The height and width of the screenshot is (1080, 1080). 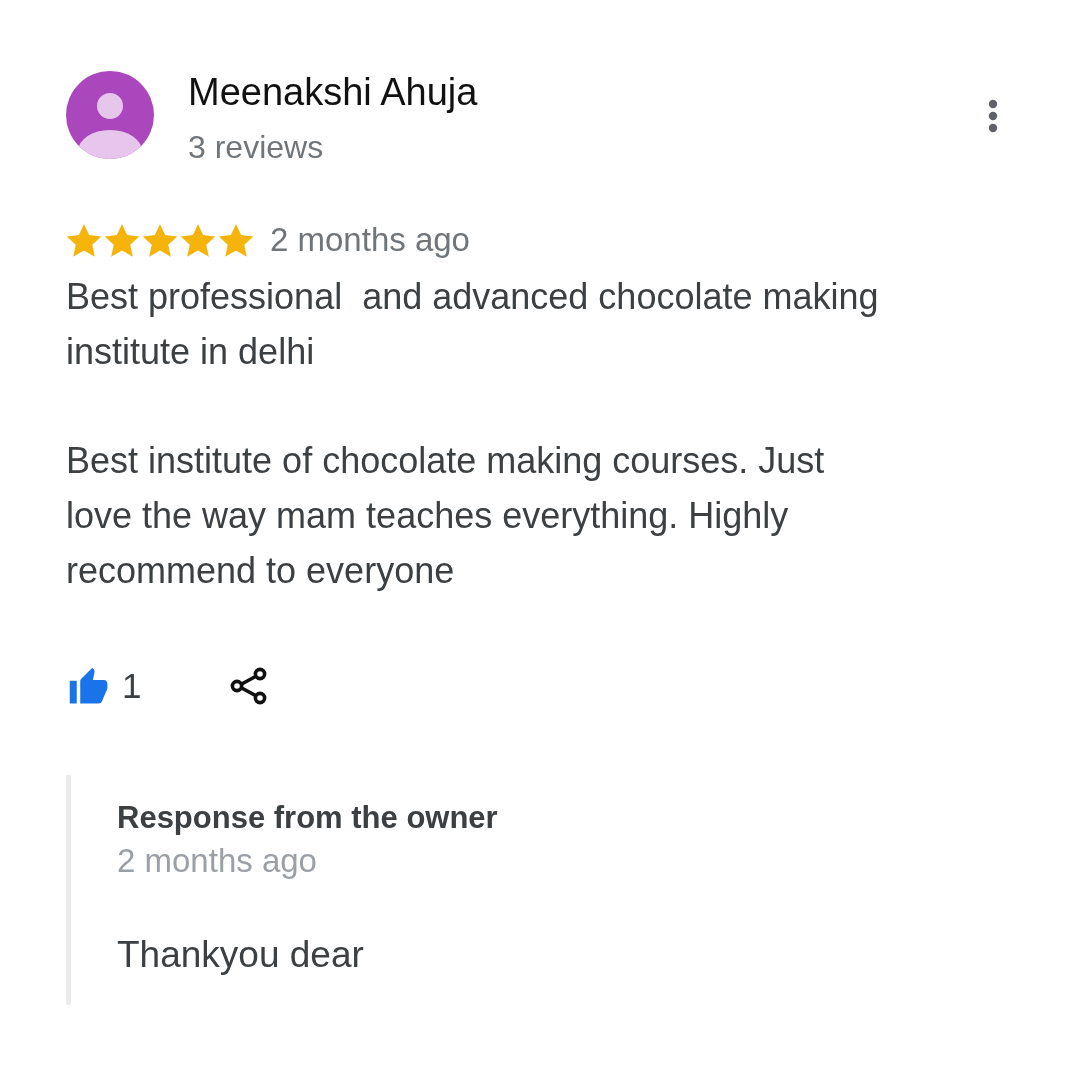 I want to click on review-time: 2 months ago, so click(x=370, y=240).